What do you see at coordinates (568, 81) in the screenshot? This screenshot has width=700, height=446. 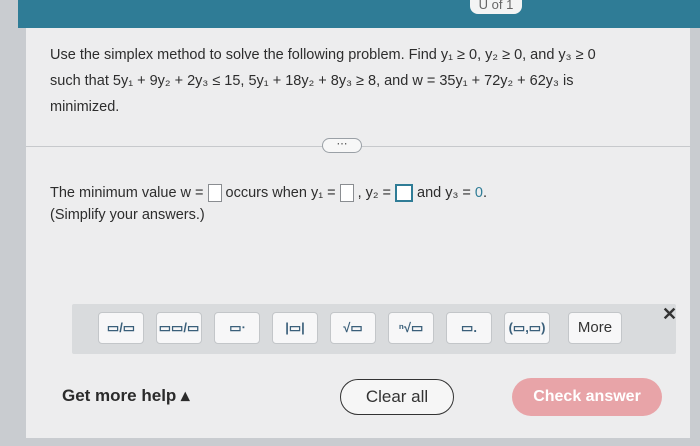 I see `problem-is: is` at bounding box center [568, 81].